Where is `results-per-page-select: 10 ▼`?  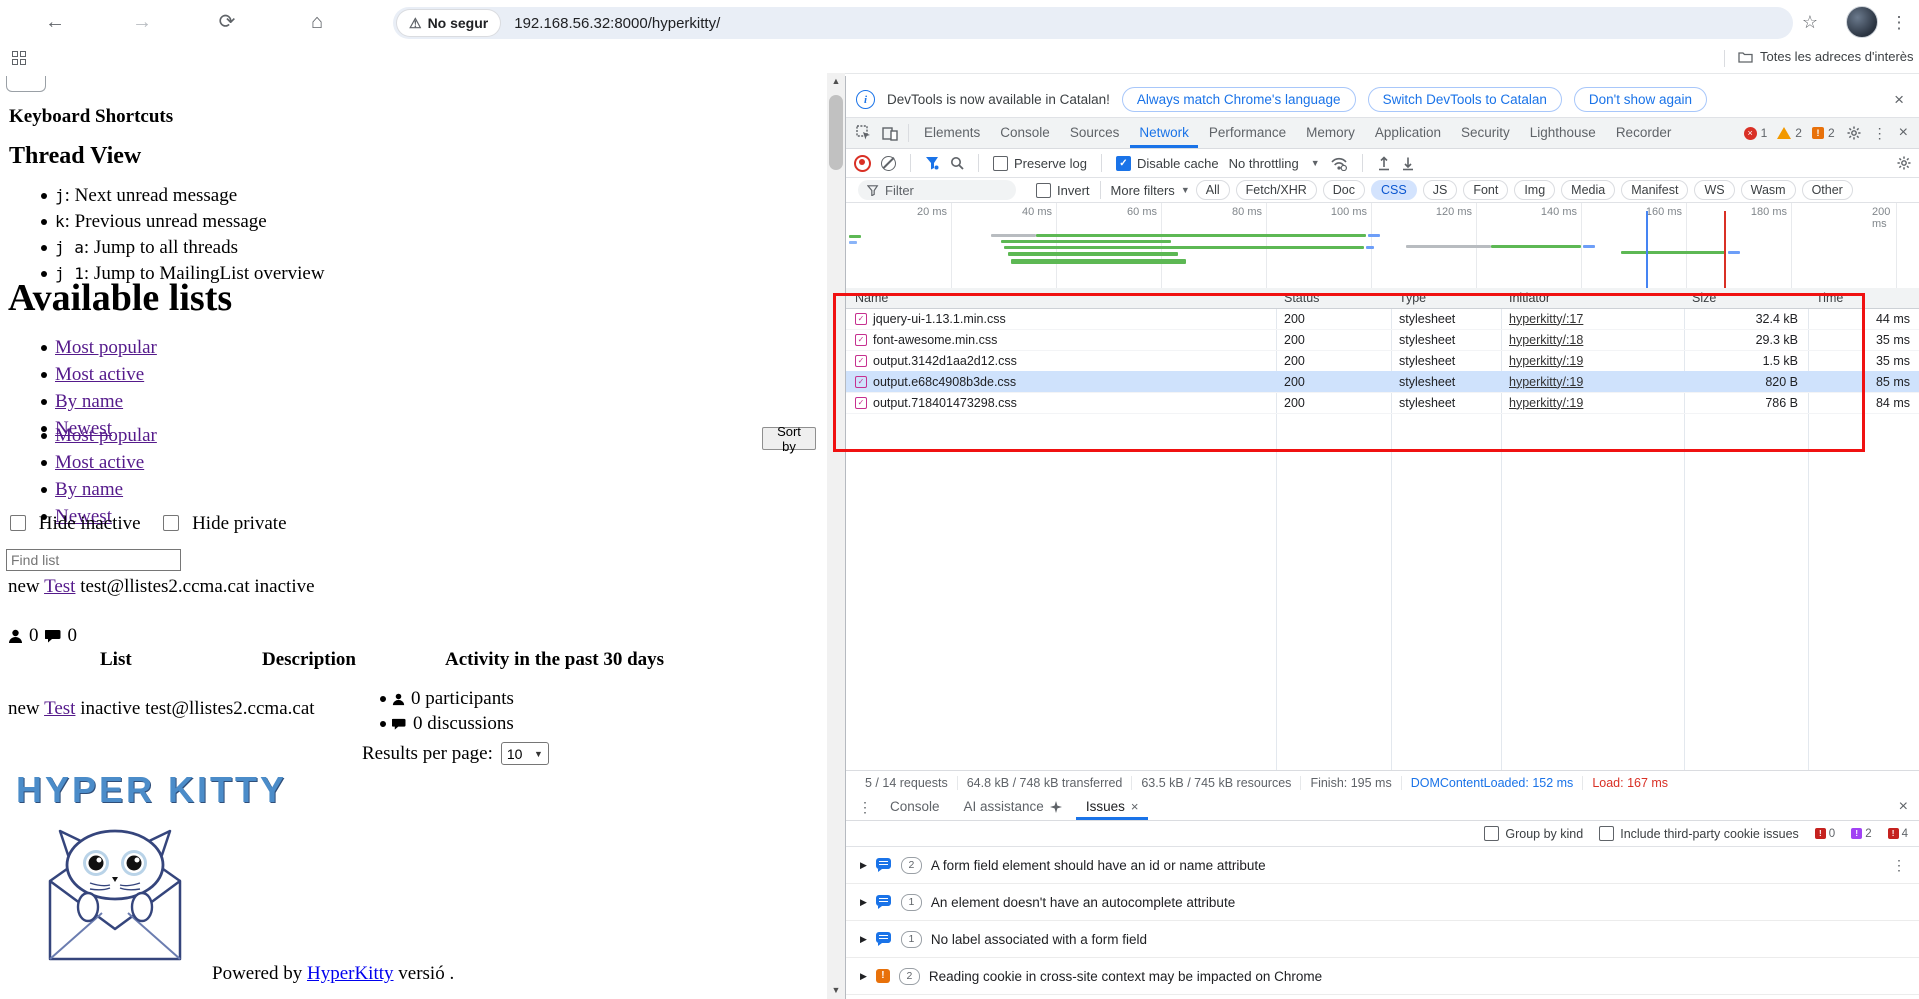
results-per-page-select: 10 ▼ is located at coordinates (524, 753).